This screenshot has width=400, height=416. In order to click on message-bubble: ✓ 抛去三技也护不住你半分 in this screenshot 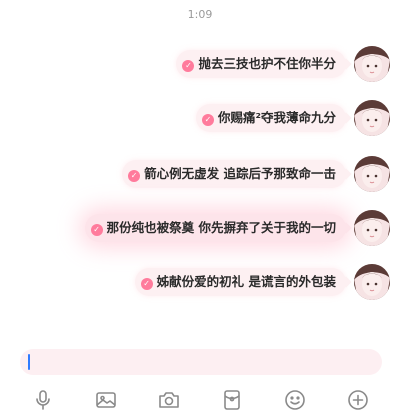, I will do `click(264, 64)`.